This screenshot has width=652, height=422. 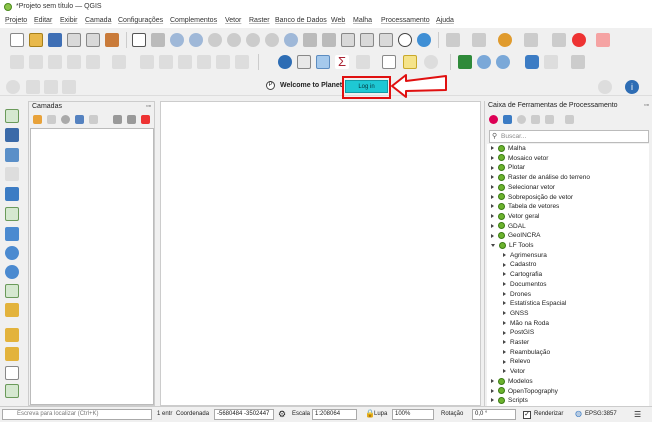 I want to click on add-wfs-icon, so click(x=12, y=253).